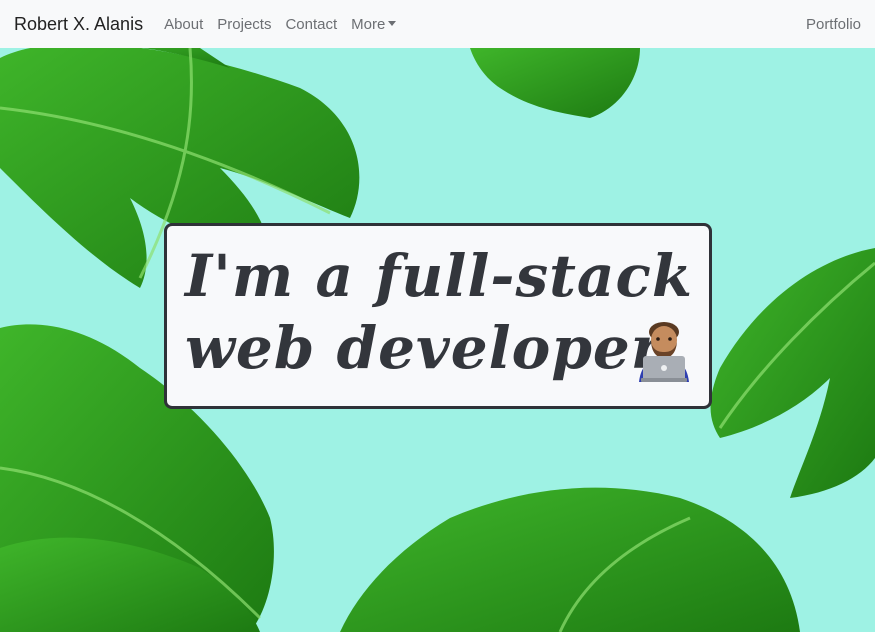  I want to click on nav-dropdown-more-label: More, so click(368, 24).